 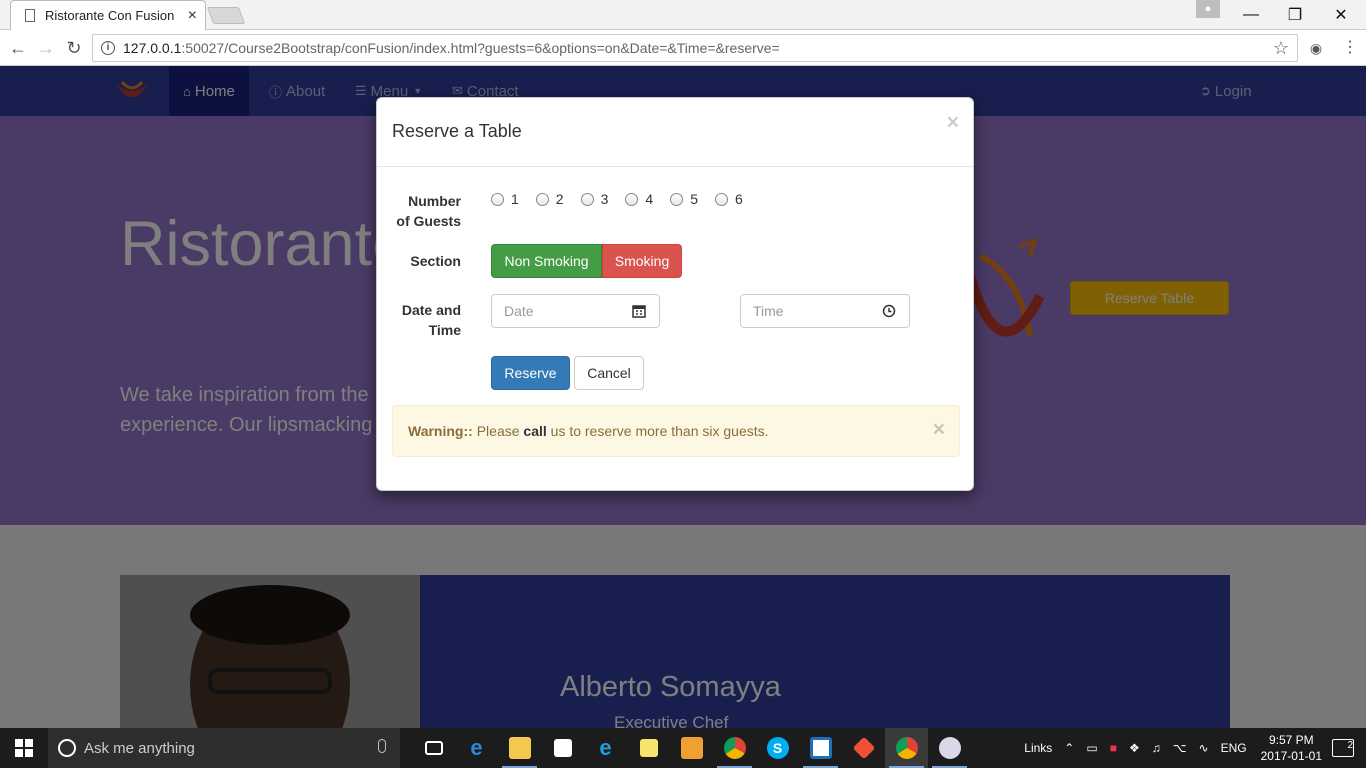 I want to click on tab-title: Ristorante Con Fusion, so click(x=110, y=15).